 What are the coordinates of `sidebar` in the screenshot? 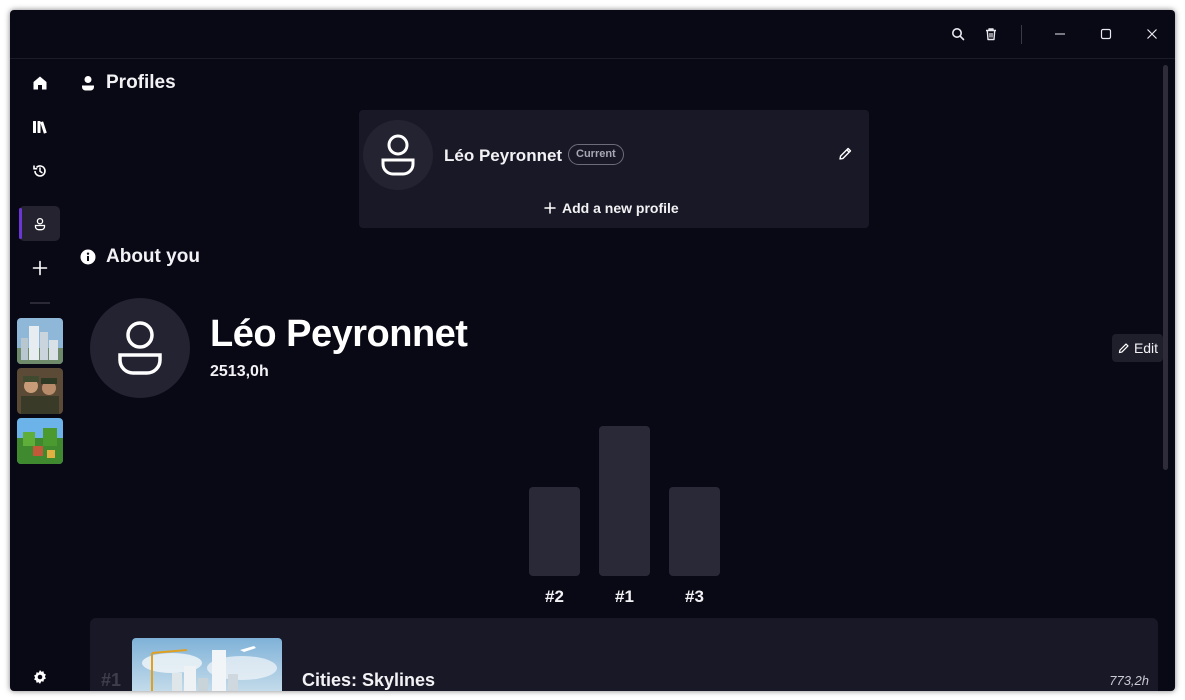 It's located at (40, 375).